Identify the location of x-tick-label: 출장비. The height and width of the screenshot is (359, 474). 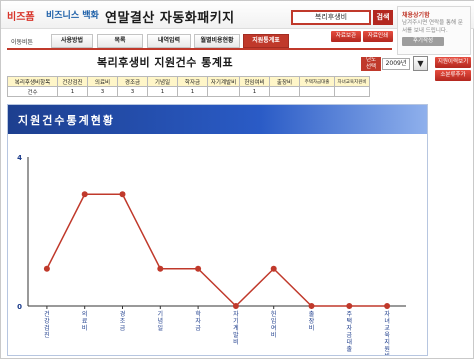
(312, 321).